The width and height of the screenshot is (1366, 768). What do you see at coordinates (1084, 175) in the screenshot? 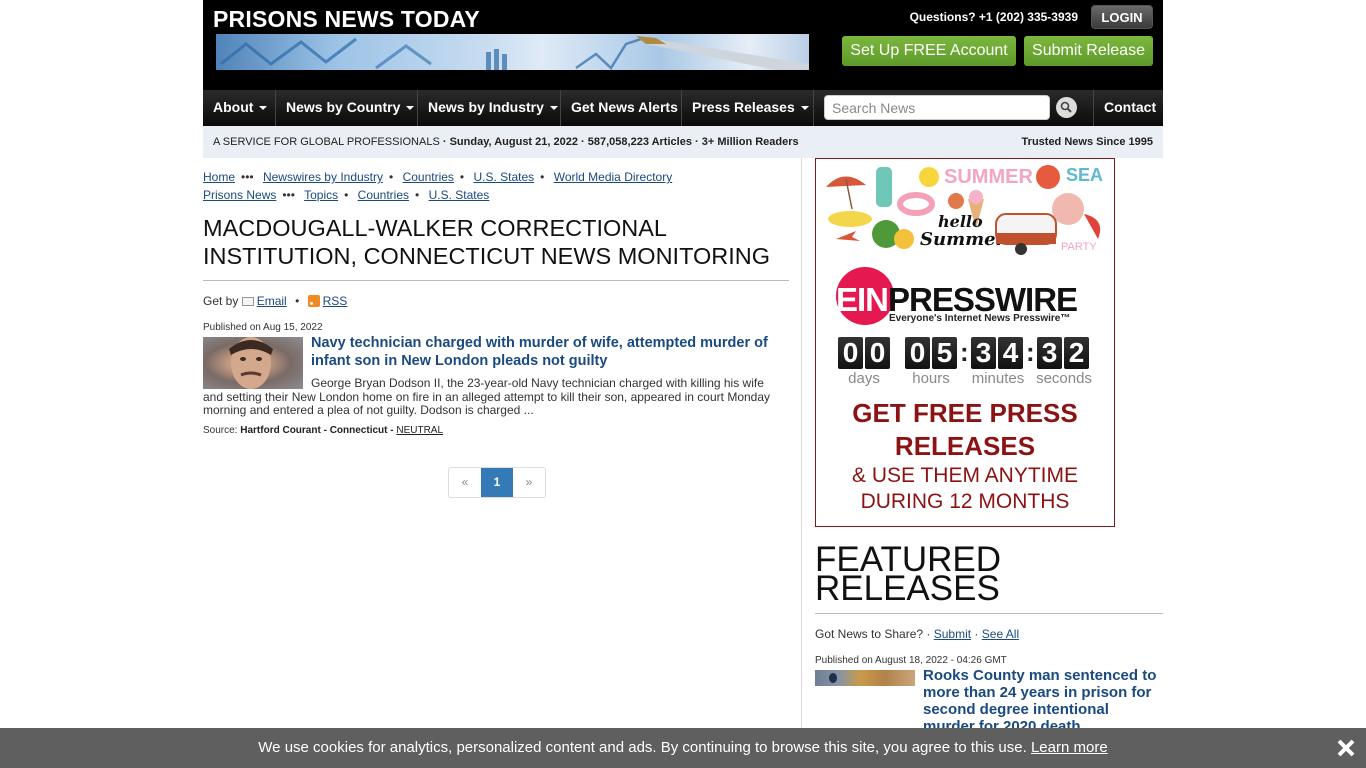
I see `sea-word: SEA` at bounding box center [1084, 175].